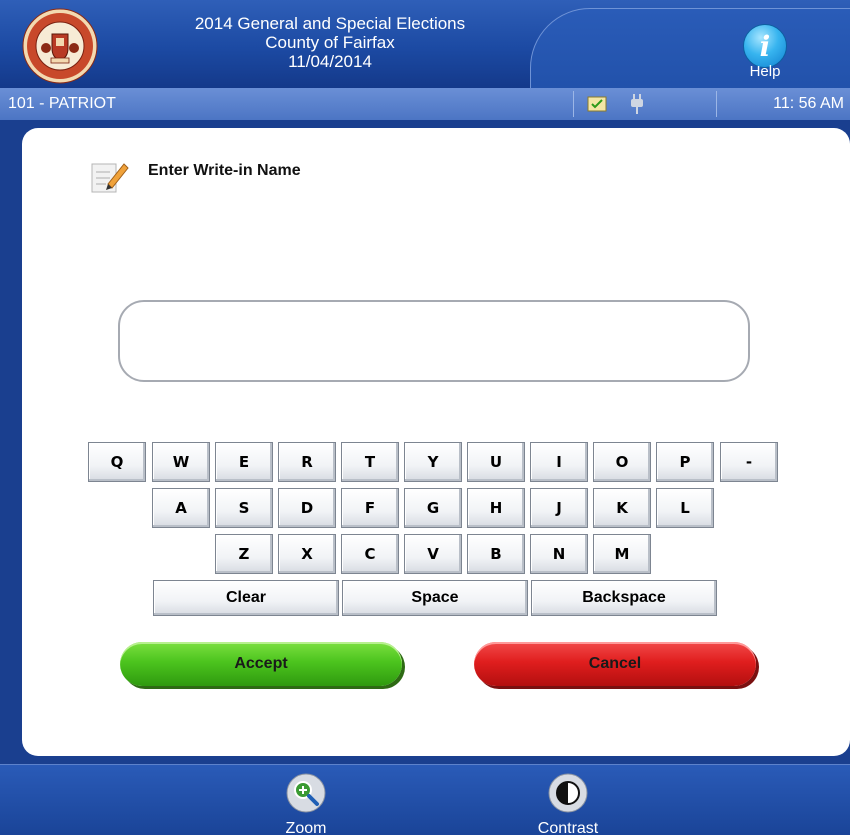 The height and width of the screenshot is (835, 850). I want to click on election-title: 2014 General and Special Elections, so click(330, 23).